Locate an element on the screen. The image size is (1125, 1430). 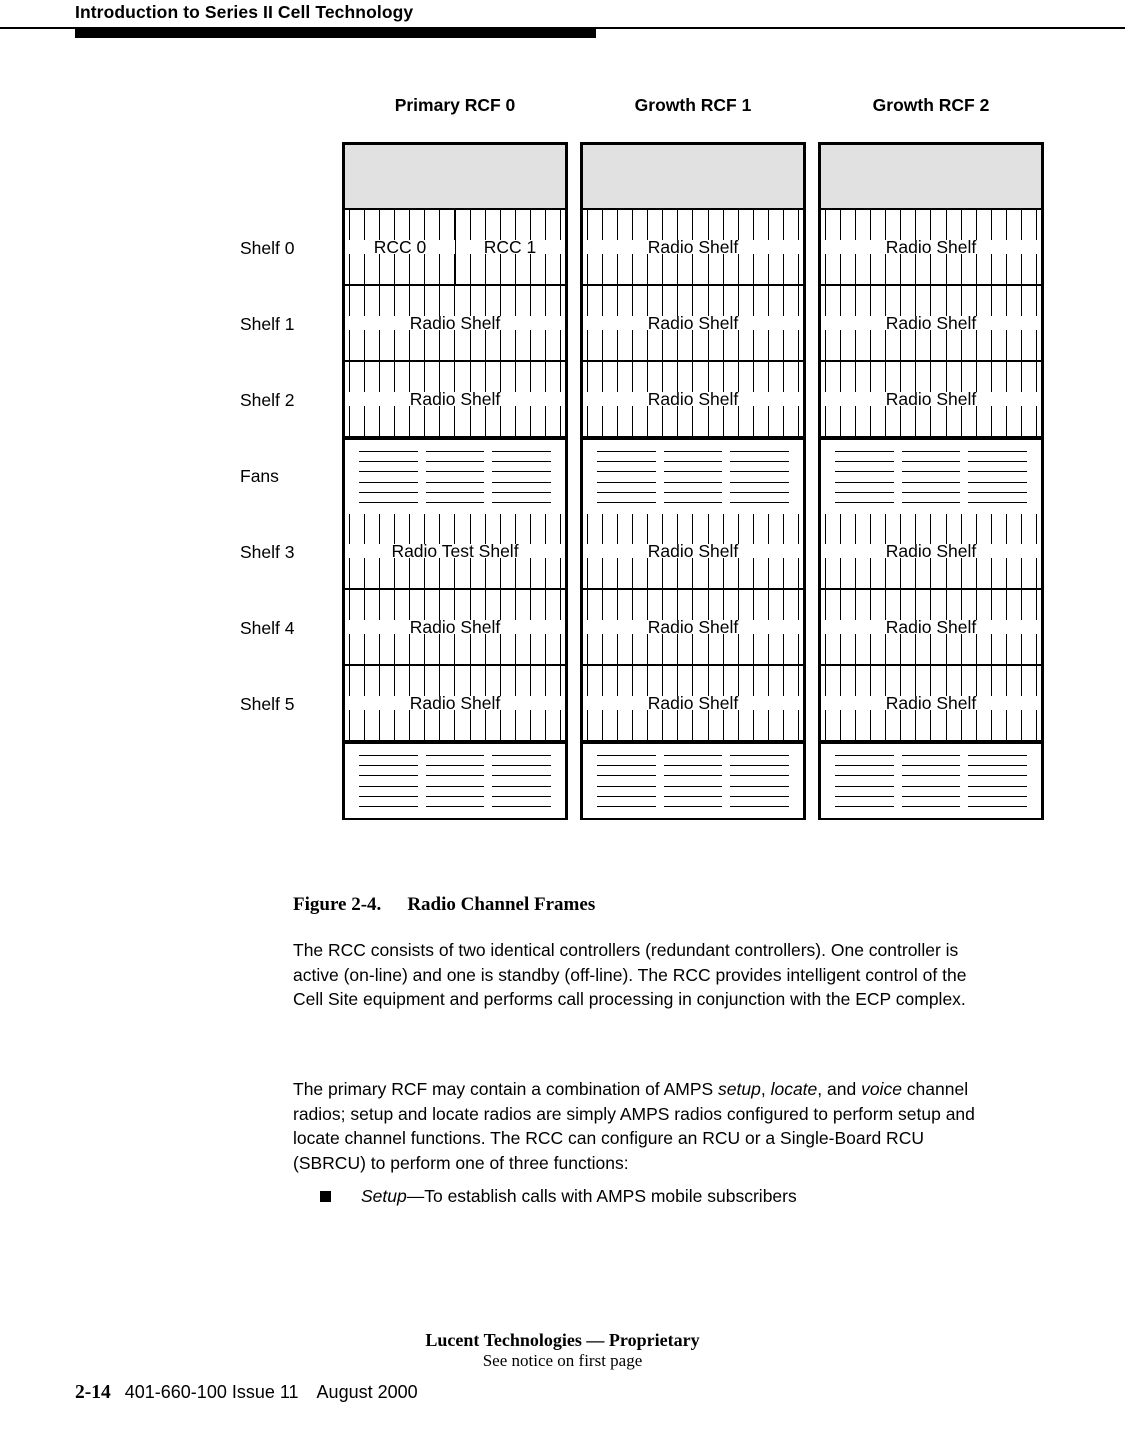
figure-caption-text: Radio Channel Frames is located at coordinates (501, 904).